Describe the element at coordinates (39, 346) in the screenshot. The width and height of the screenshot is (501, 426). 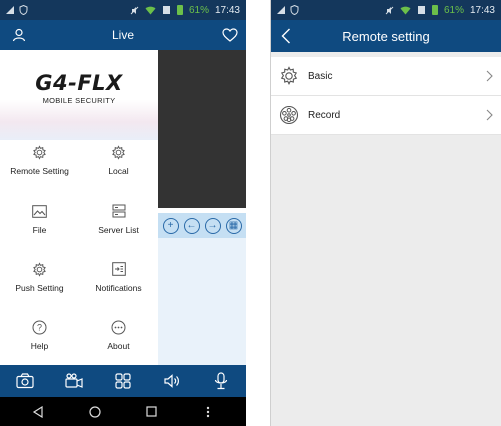
I see `menu-item-label: Help` at that location.